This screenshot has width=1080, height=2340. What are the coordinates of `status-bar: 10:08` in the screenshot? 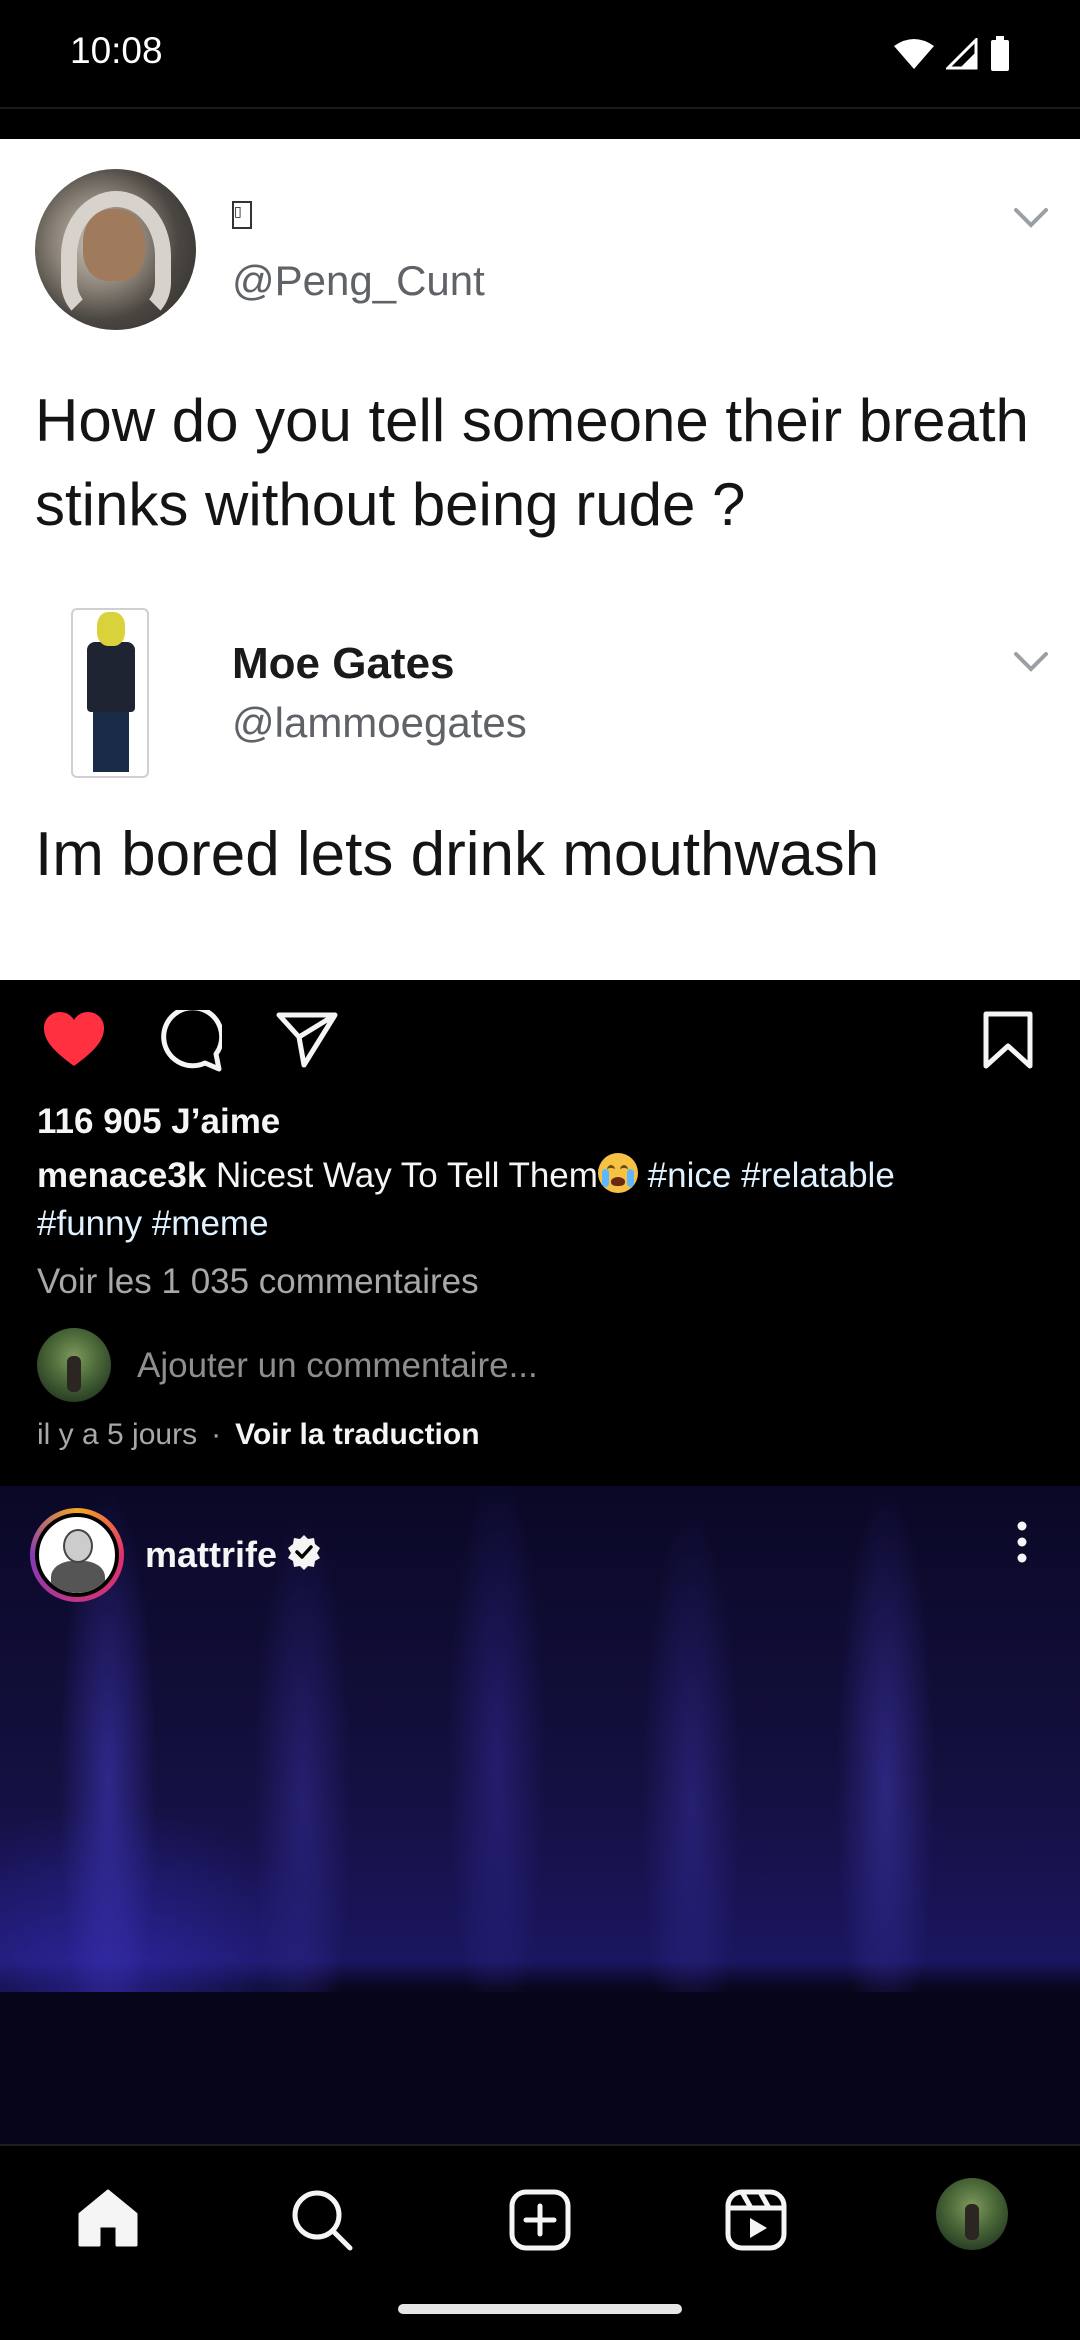 It's located at (540, 54).